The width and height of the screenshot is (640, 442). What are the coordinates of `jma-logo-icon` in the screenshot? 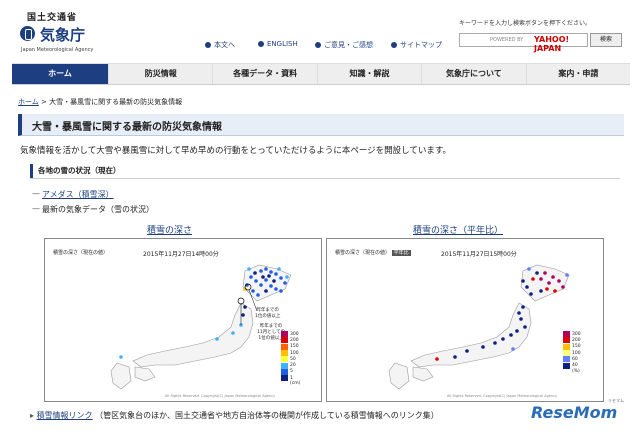 It's located at (27, 33).